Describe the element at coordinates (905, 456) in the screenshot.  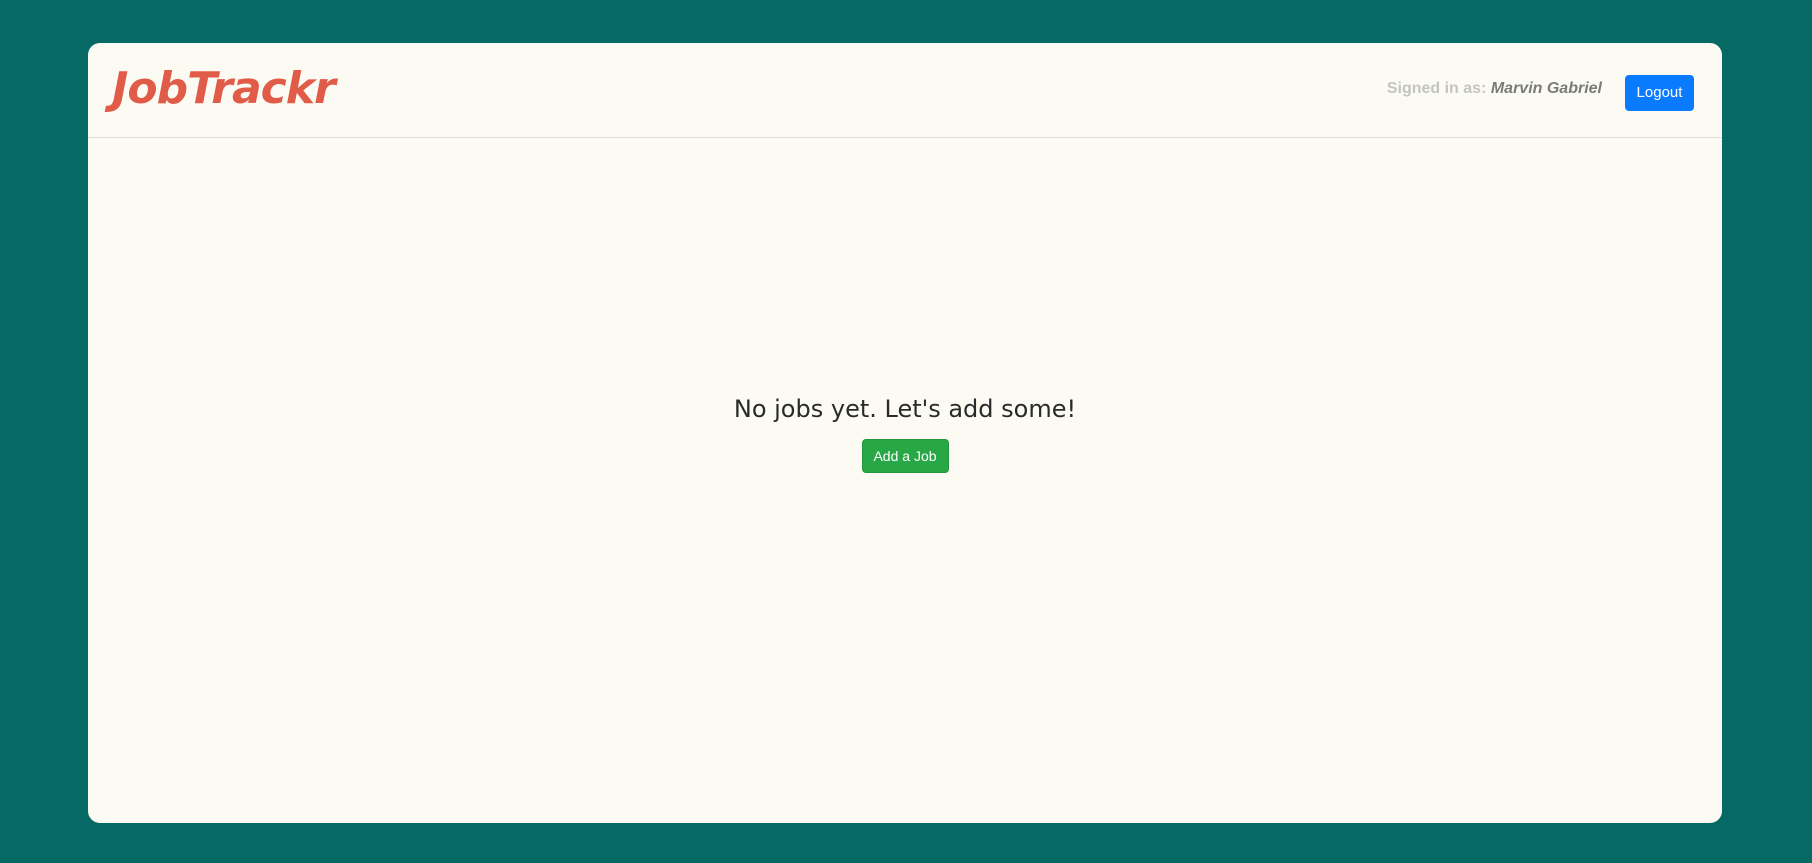
I see `add-job-button: Add a Job` at that location.